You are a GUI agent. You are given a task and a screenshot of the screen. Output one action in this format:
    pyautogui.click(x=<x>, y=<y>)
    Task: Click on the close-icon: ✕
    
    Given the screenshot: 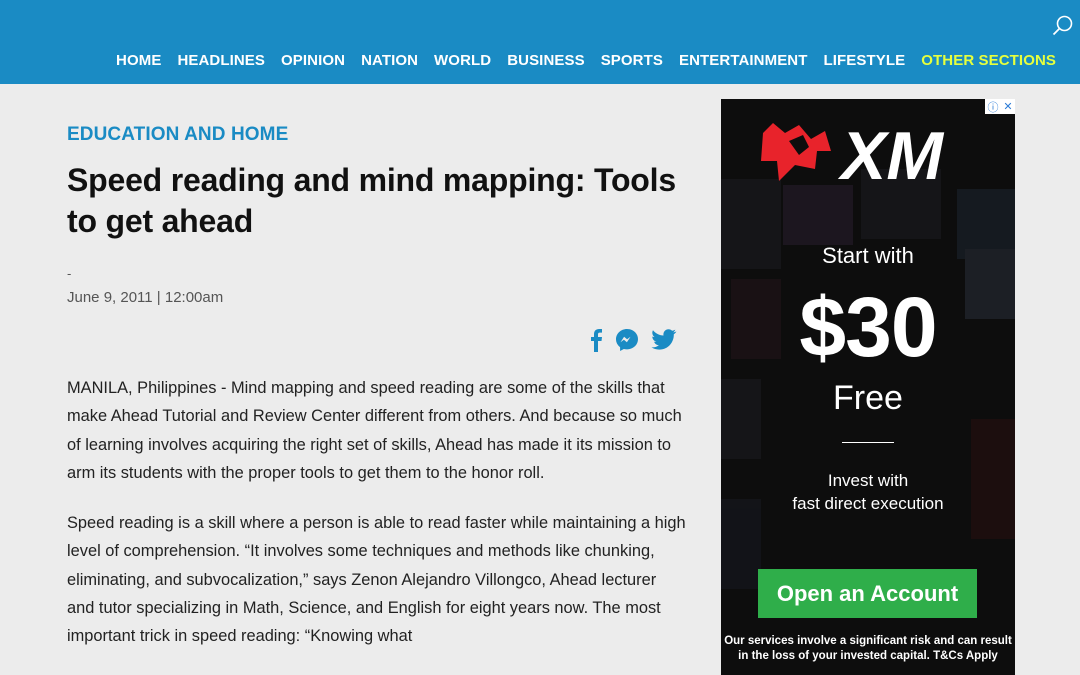 What is the action you would take?
    pyautogui.click(x=1007, y=106)
    